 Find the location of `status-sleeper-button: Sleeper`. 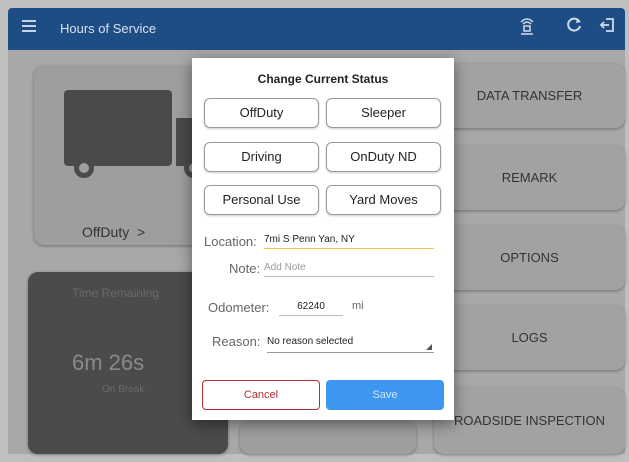

status-sleeper-button: Sleeper is located at coordinates (383, 113).